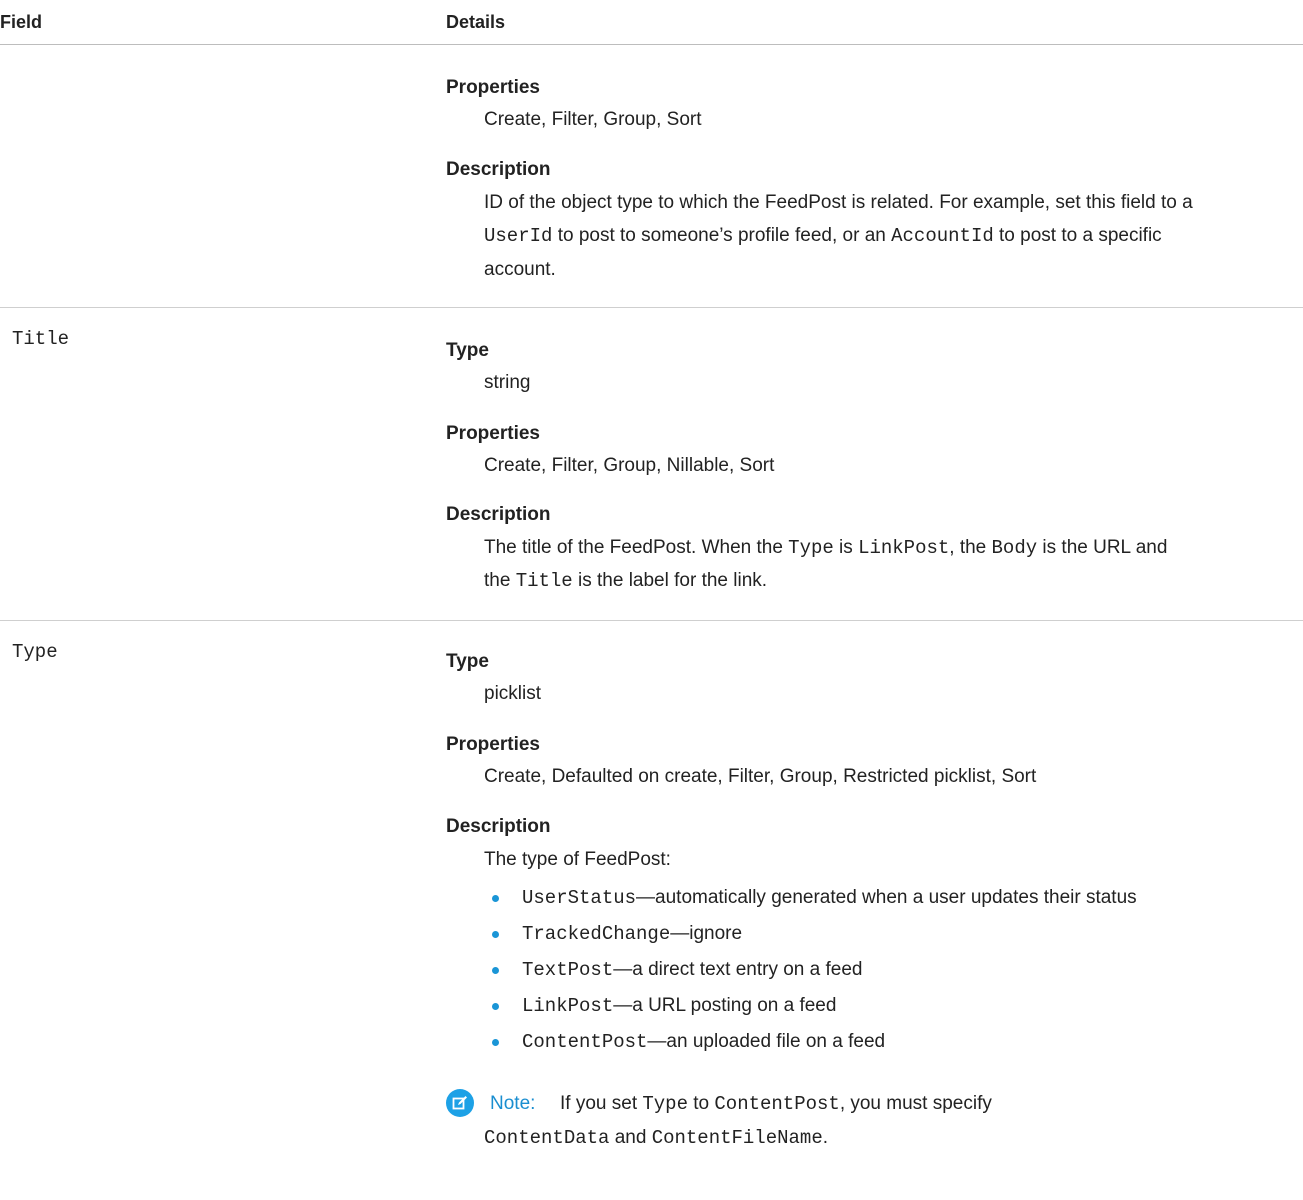 This screenshot has width=1303, height=1200. I want to click on properties-value: Create, Filter, Group, Sort, so click(593, 119).